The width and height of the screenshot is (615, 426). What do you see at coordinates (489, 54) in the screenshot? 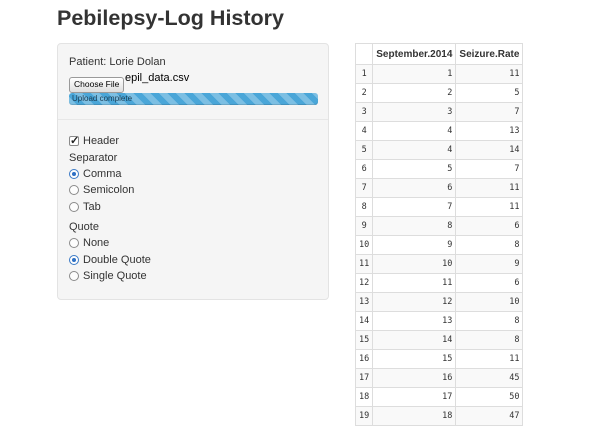
I see `table-header-cell: Seizure.Rate` at bounding box center [489, 54].